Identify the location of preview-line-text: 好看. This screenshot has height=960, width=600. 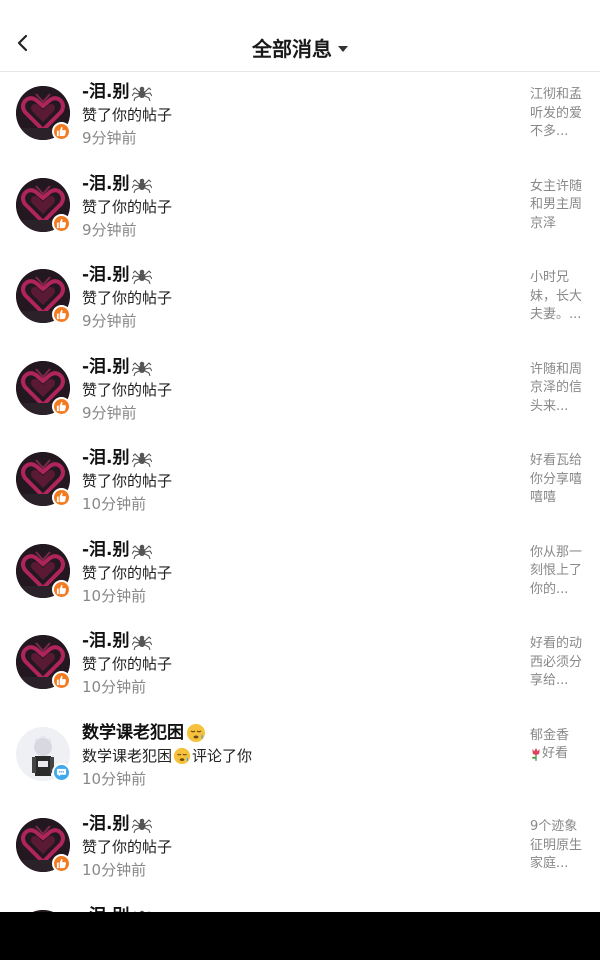
(555, 753).